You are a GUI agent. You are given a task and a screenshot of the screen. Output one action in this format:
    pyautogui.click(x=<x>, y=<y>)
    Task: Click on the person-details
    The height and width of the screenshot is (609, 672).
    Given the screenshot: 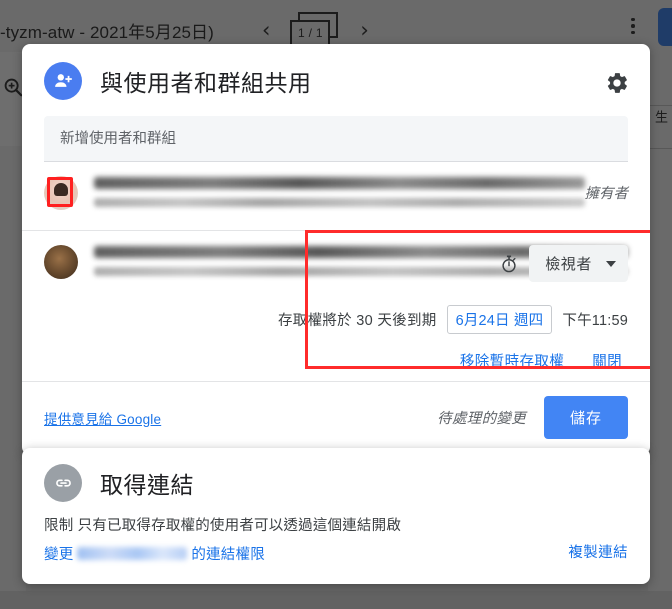 What is the action you would take?
    pyautogui.click(x=339, y=191)
    